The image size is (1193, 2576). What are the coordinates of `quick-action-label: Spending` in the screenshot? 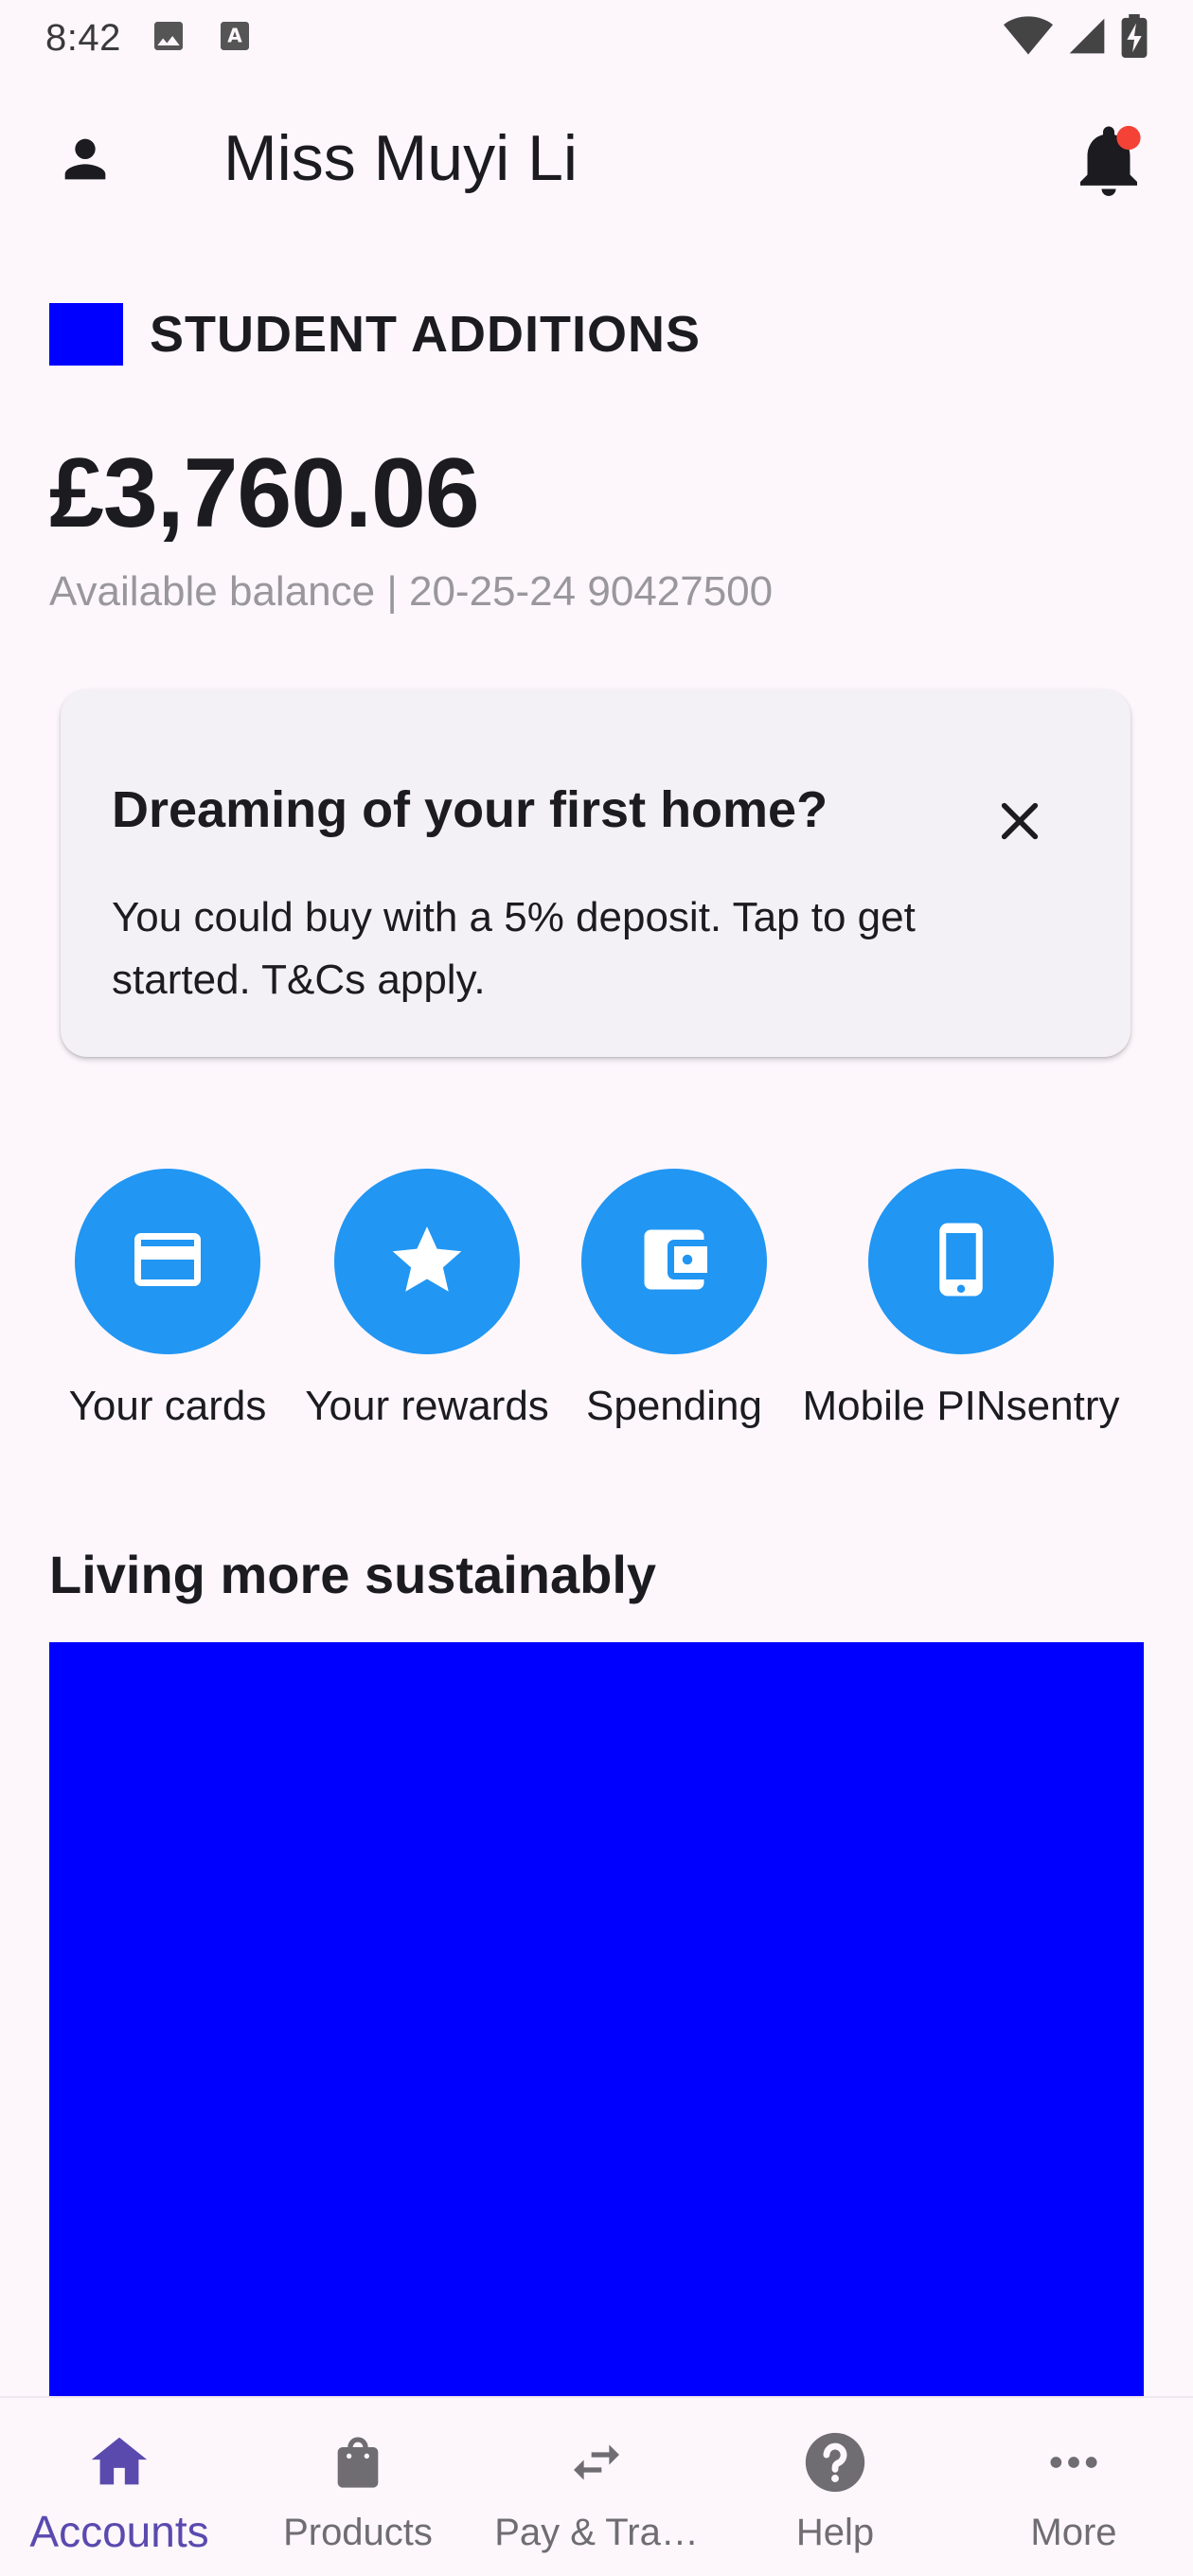 It's located at (674, 1406).